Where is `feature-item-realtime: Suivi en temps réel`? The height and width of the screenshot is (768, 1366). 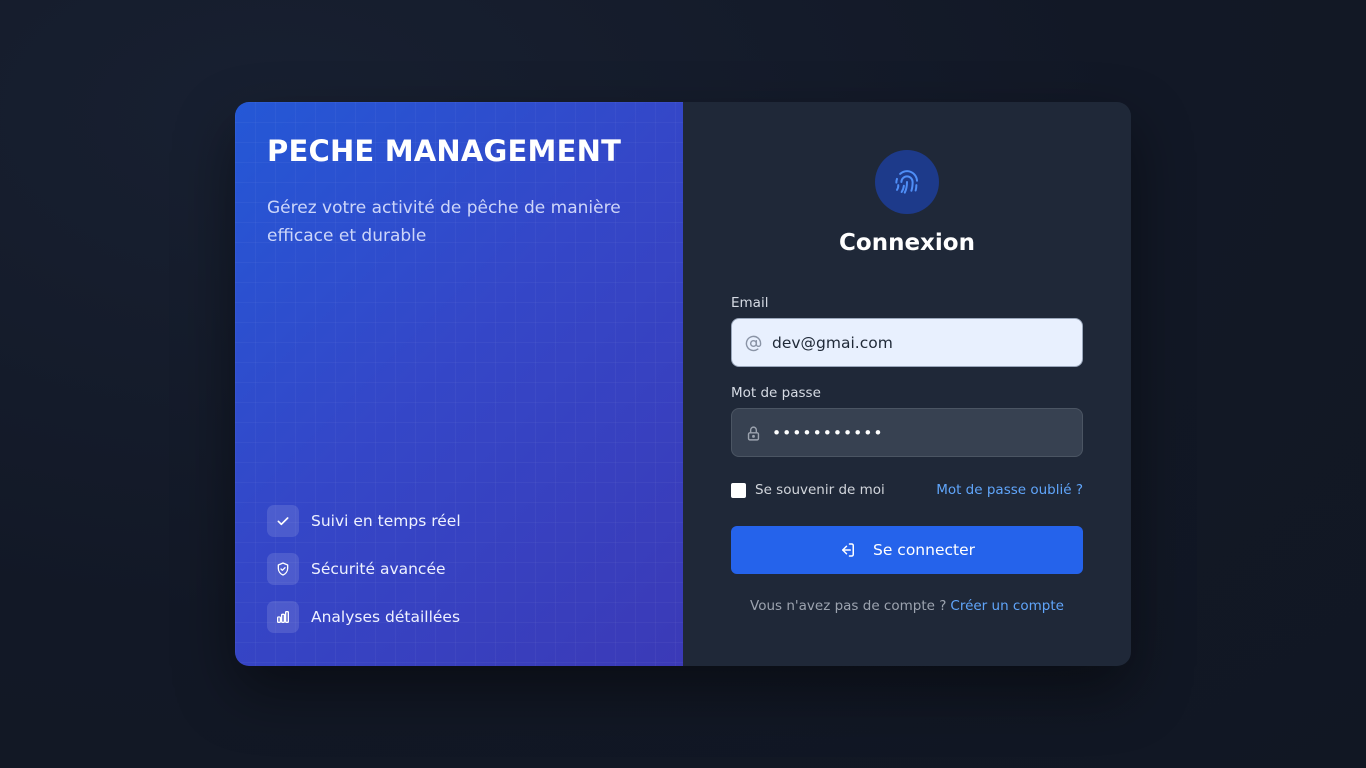 feature-item-realtime: Suivi en temps réel is located at coordinates (364, 521).